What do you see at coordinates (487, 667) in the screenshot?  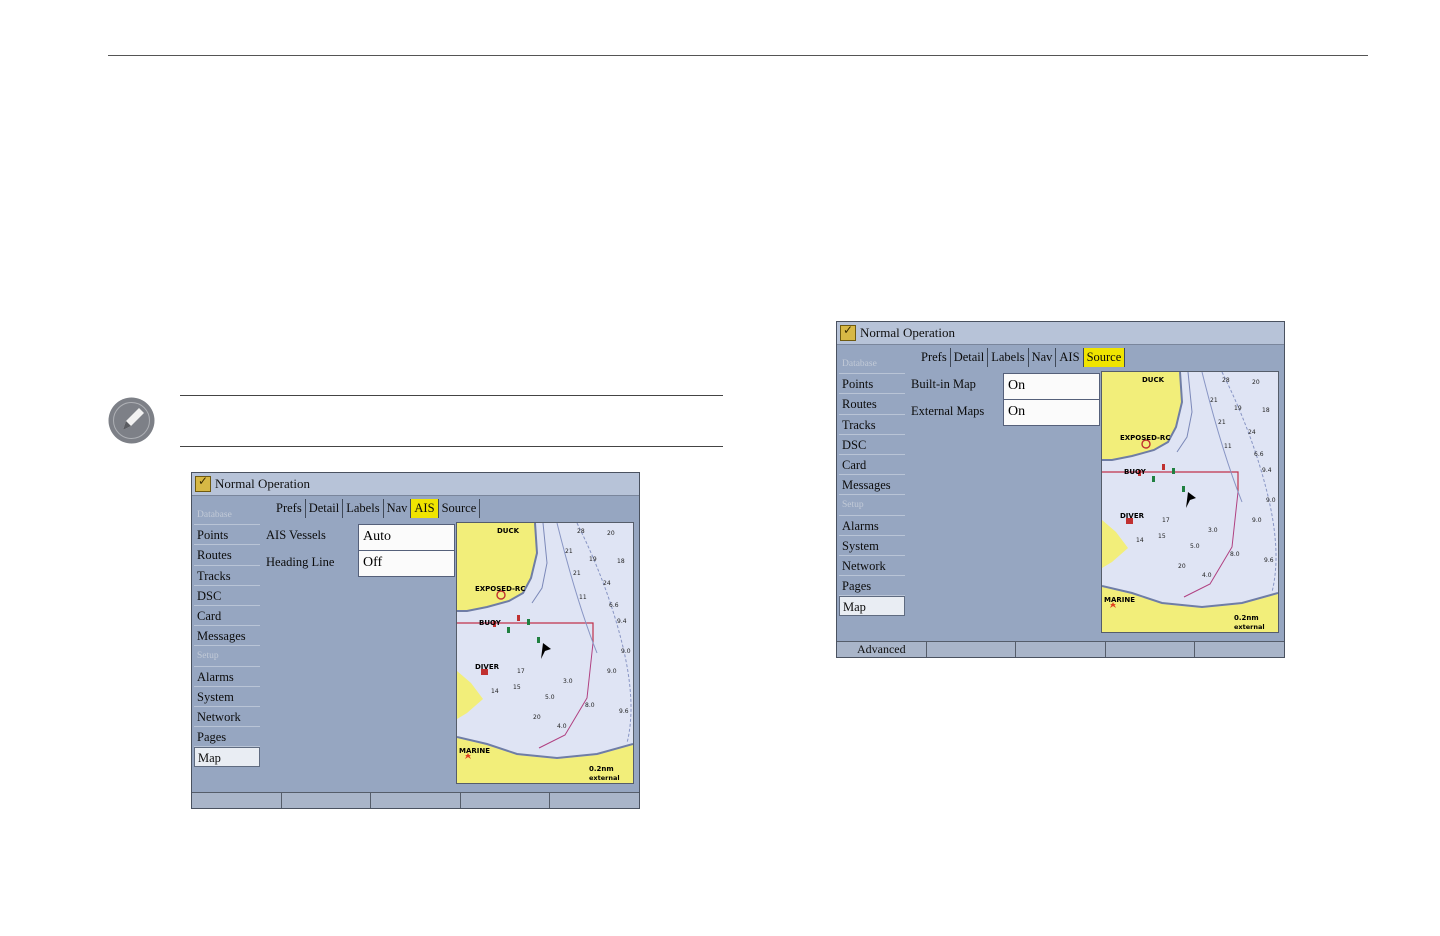 I see `map-label-diver: DIVER` at bounding box center [487, 667].